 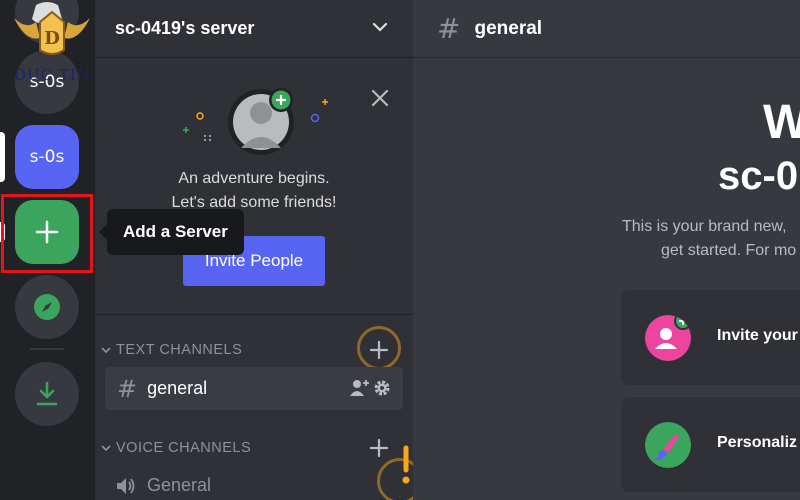 What do you see at coordinates (254, 178) in the screenshot?
I see `invite-card-line1: An adventure begins.` at bounding box center [254, 178].